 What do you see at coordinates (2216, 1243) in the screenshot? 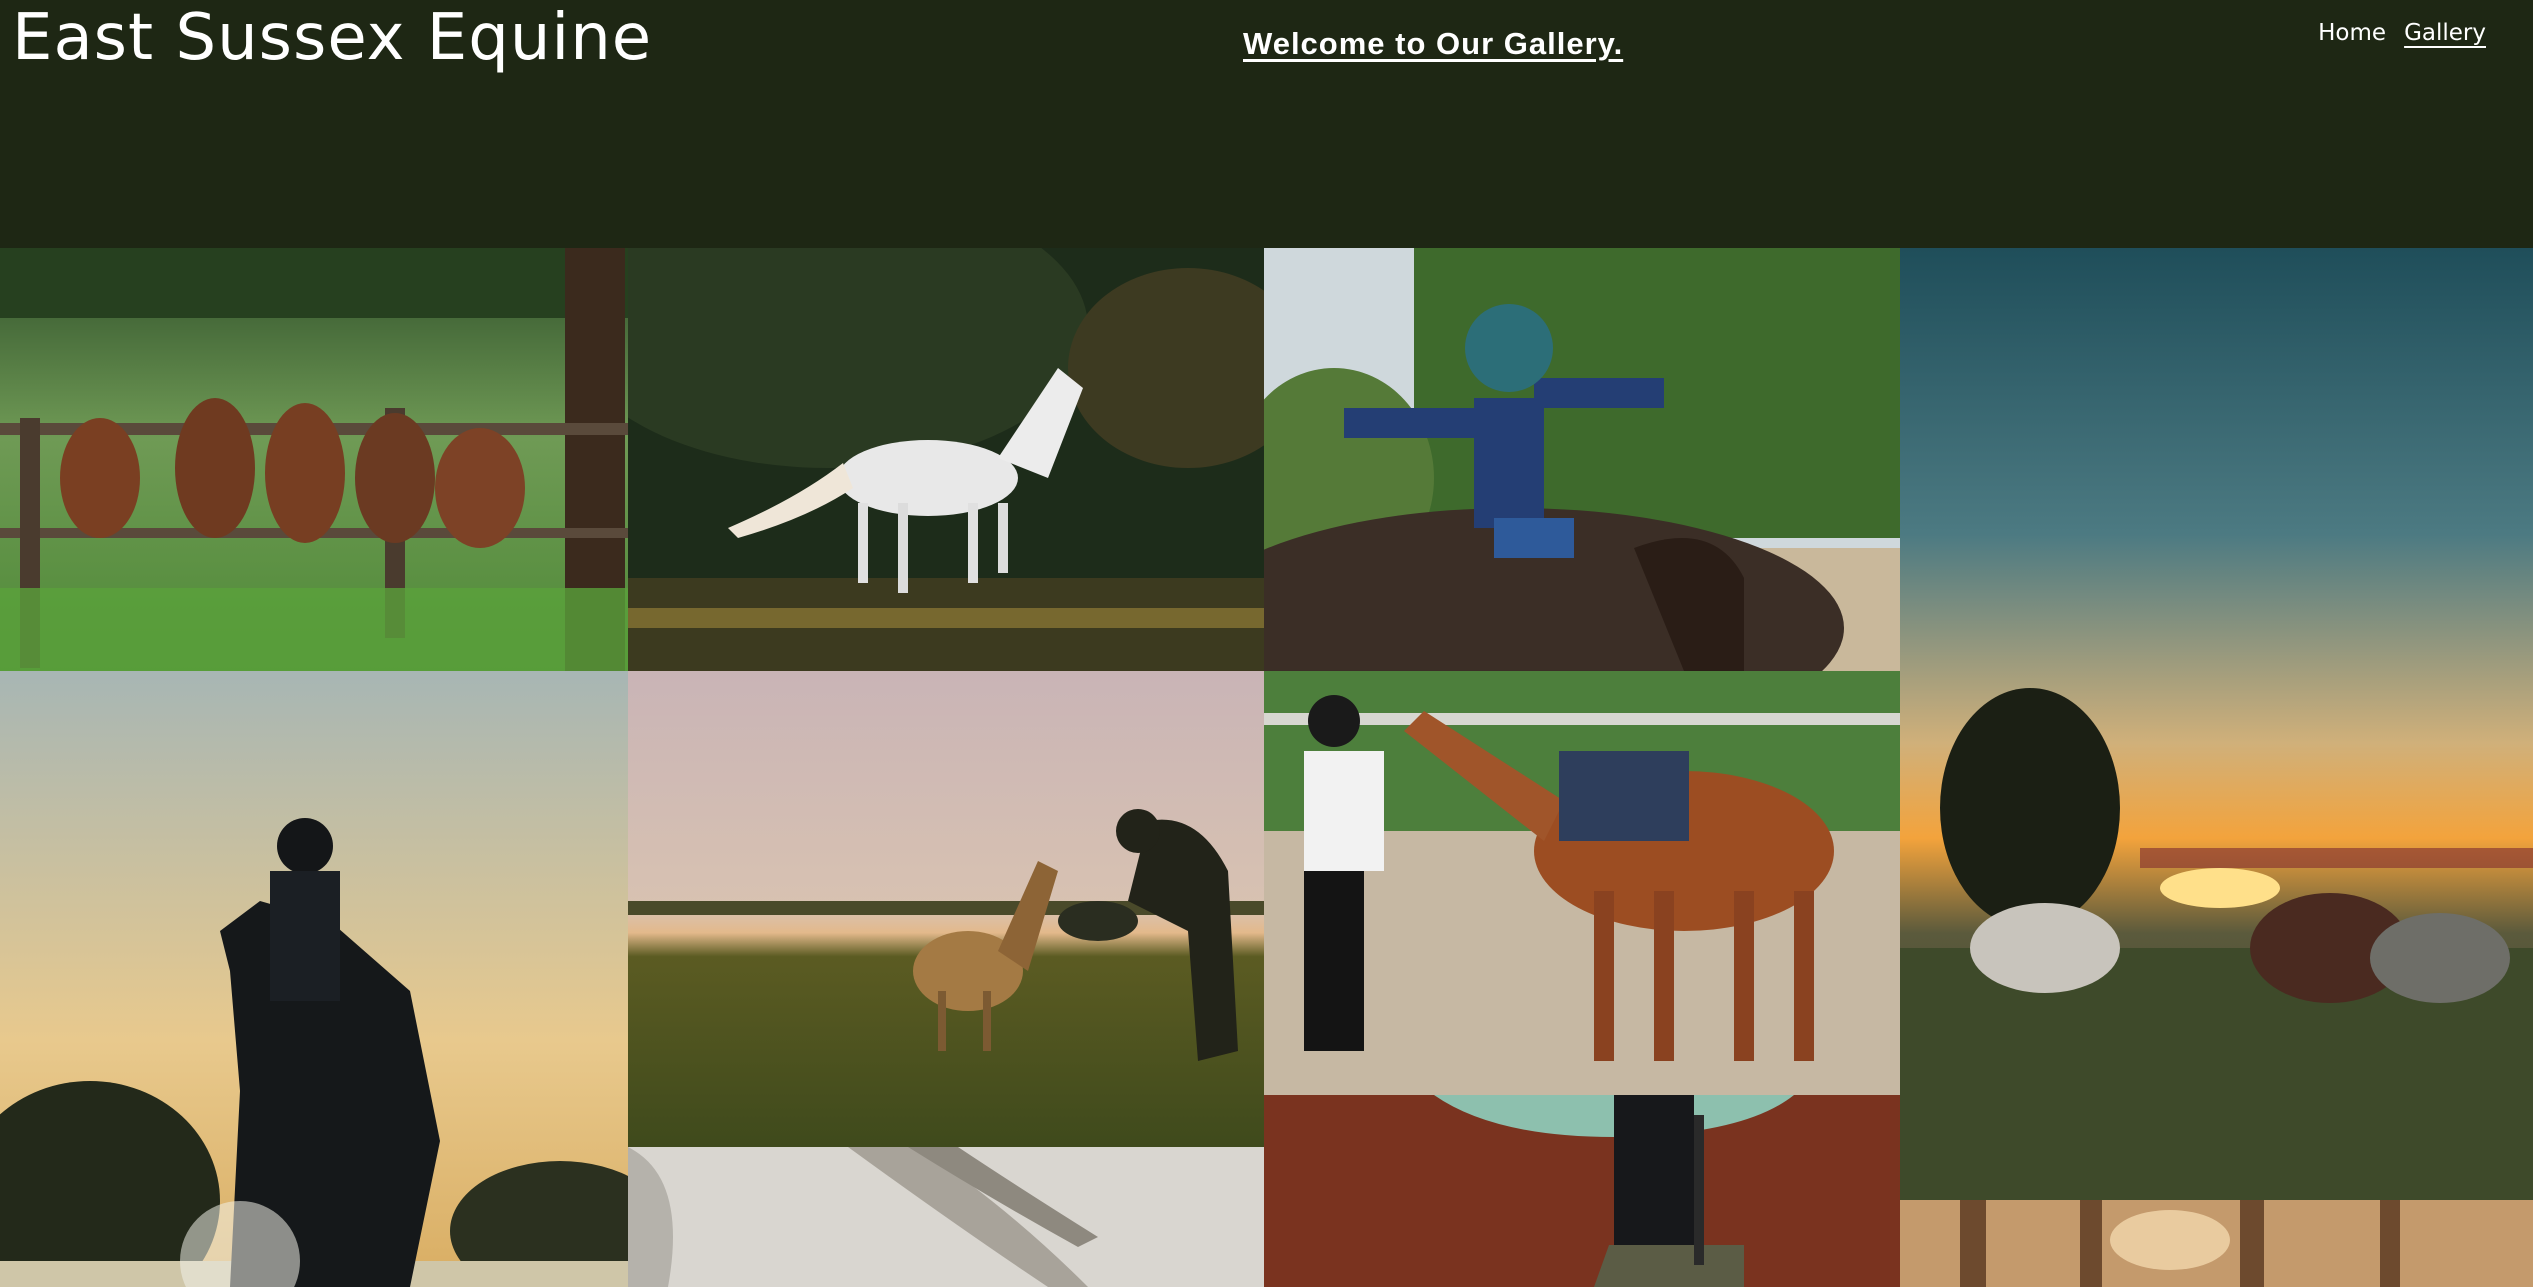
I see `gallery-photo-golden-trees` at bounding box center [2216, 1243].